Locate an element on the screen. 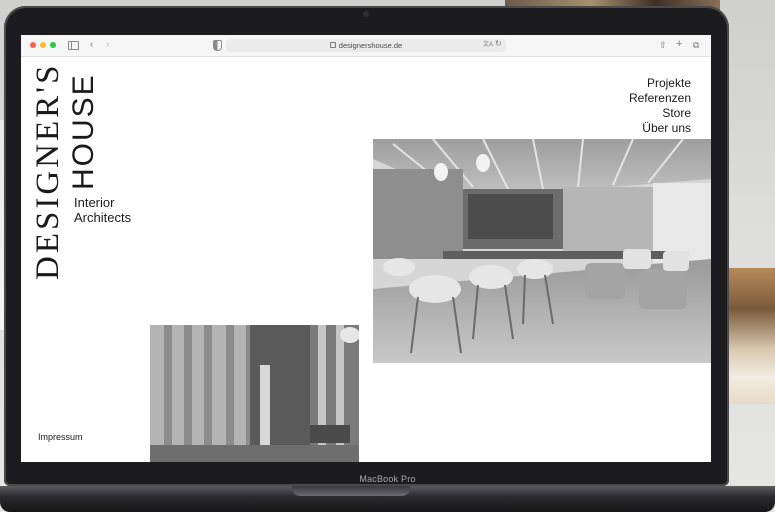  lobby-interior-image is located at coordinates (254, 393).